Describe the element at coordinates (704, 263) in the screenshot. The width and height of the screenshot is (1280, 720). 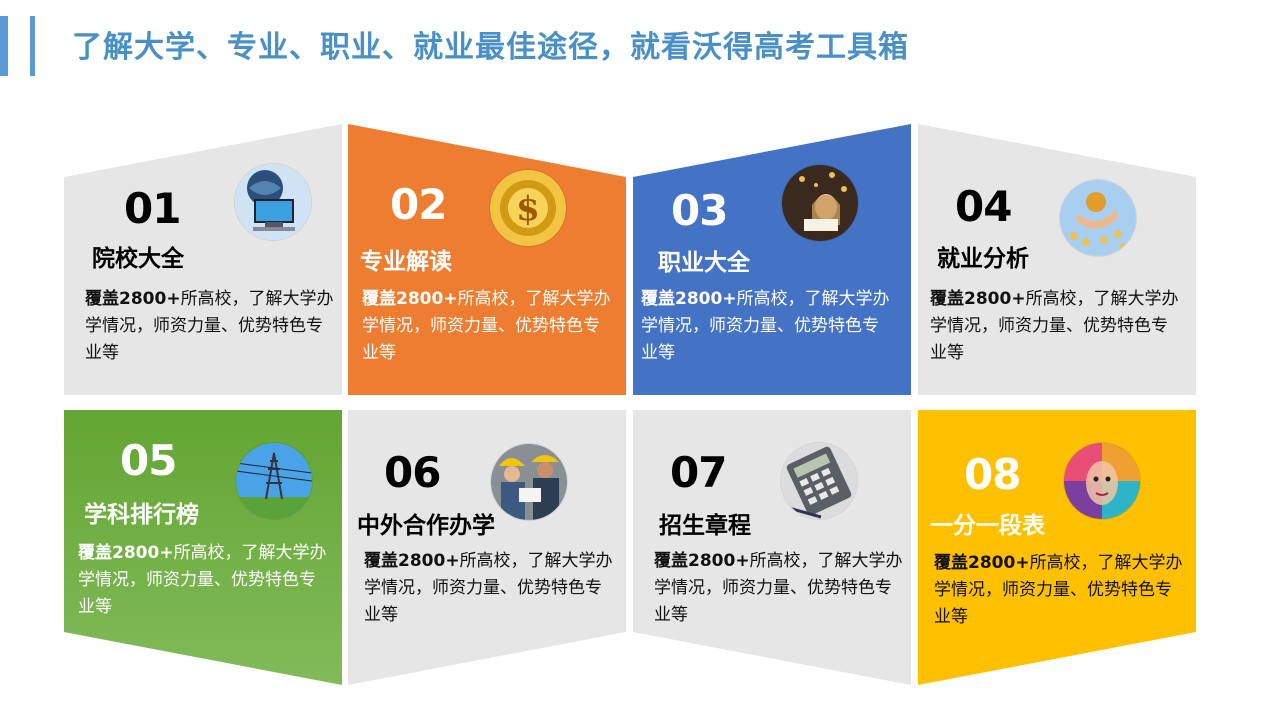
I see `tile-heading: 职业大全` at that location.